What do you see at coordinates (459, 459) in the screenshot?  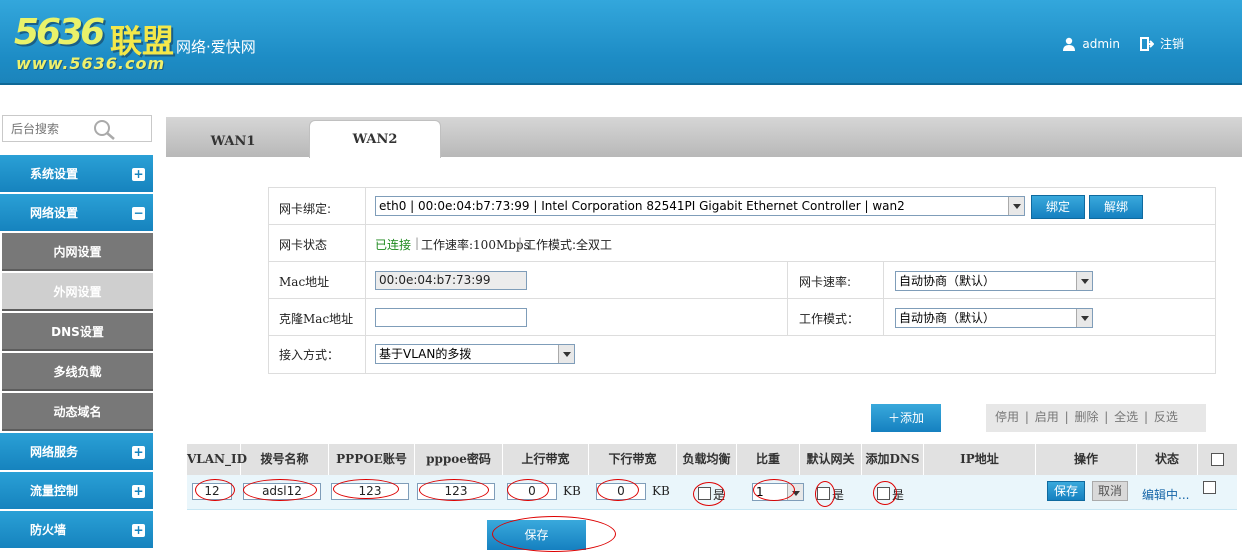 I see `col-pppoe-password: pppoe密码` at bounding box center [459, 459].